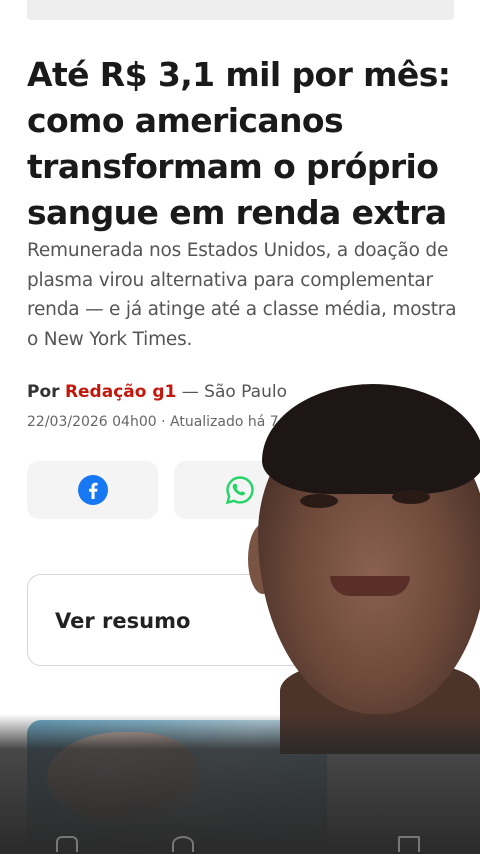 The width and height of the screenshot is (480, 854). I want to click on summary-toggle-button: Ver resumo, so click(237, 620).